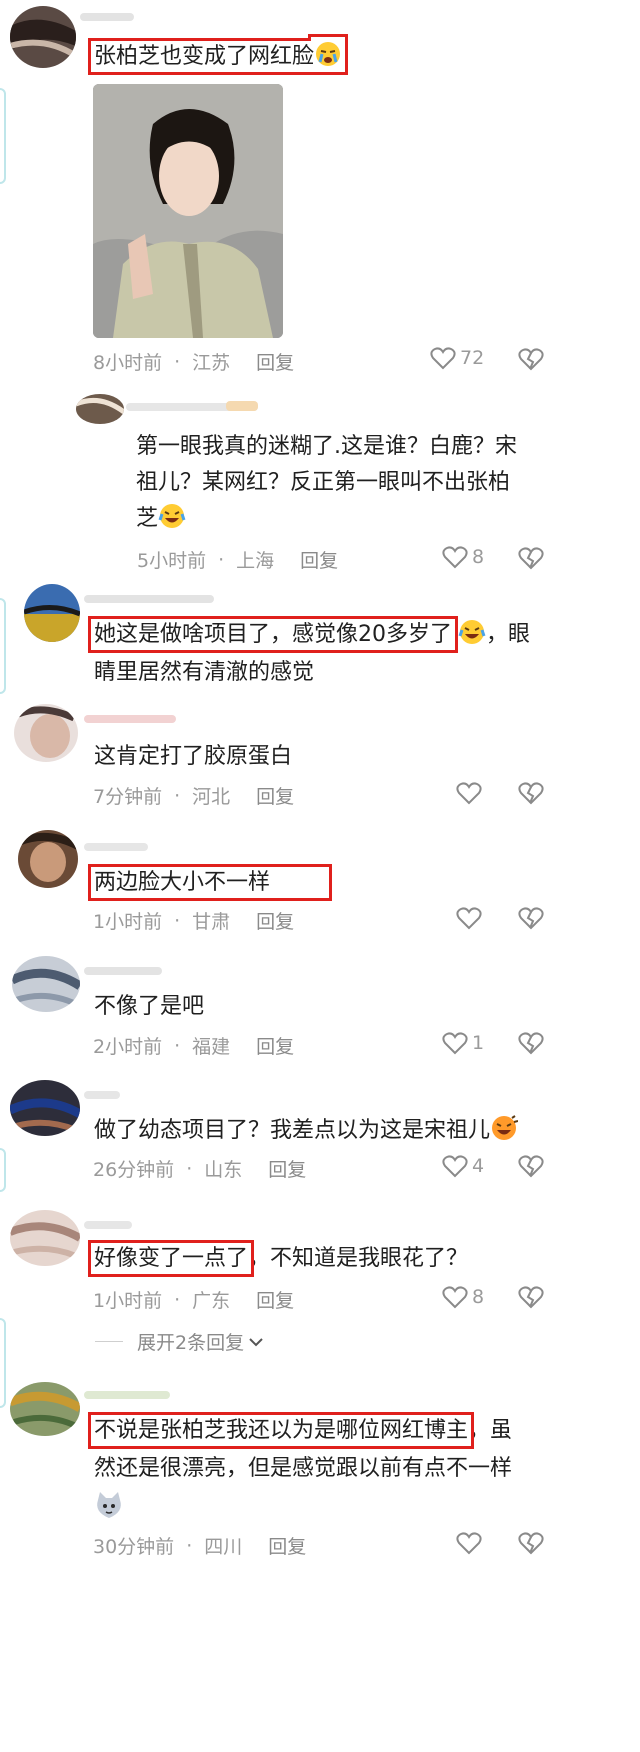 The height and width of the screenshot is (1752, 640). I want to click on comment-text: 张柏芝也变成了网红脸, so click(218, 57).